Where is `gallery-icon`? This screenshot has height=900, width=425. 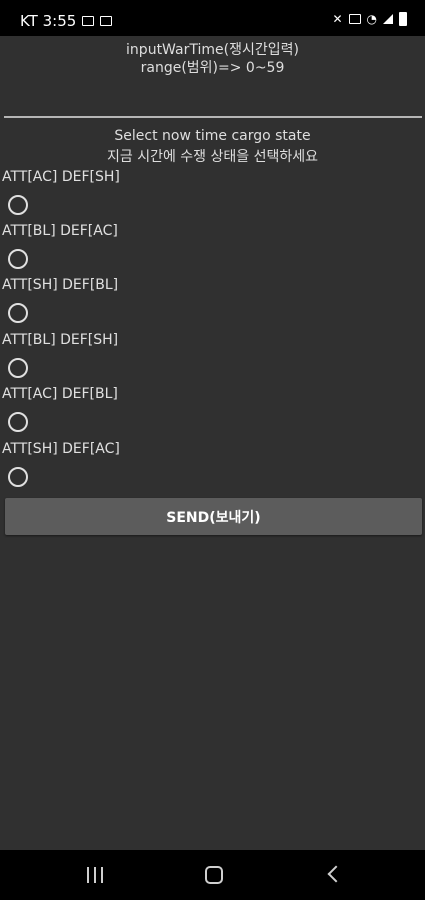 gallery-icon is located at coordinates (88, 21).